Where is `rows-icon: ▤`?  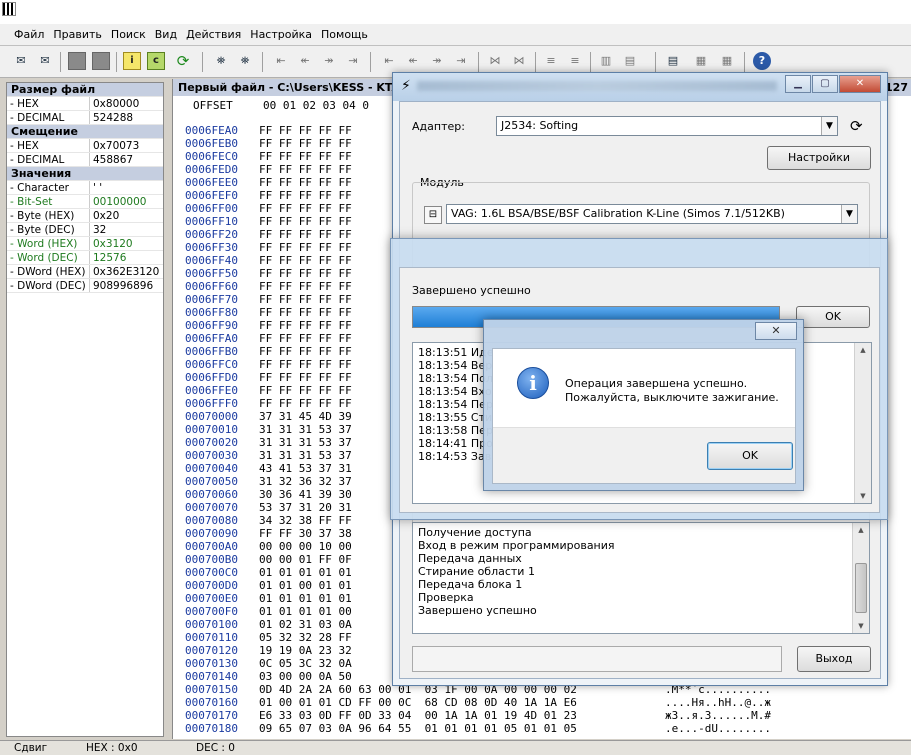
rows-icon: ▤ is located at coordinates (630, 61).